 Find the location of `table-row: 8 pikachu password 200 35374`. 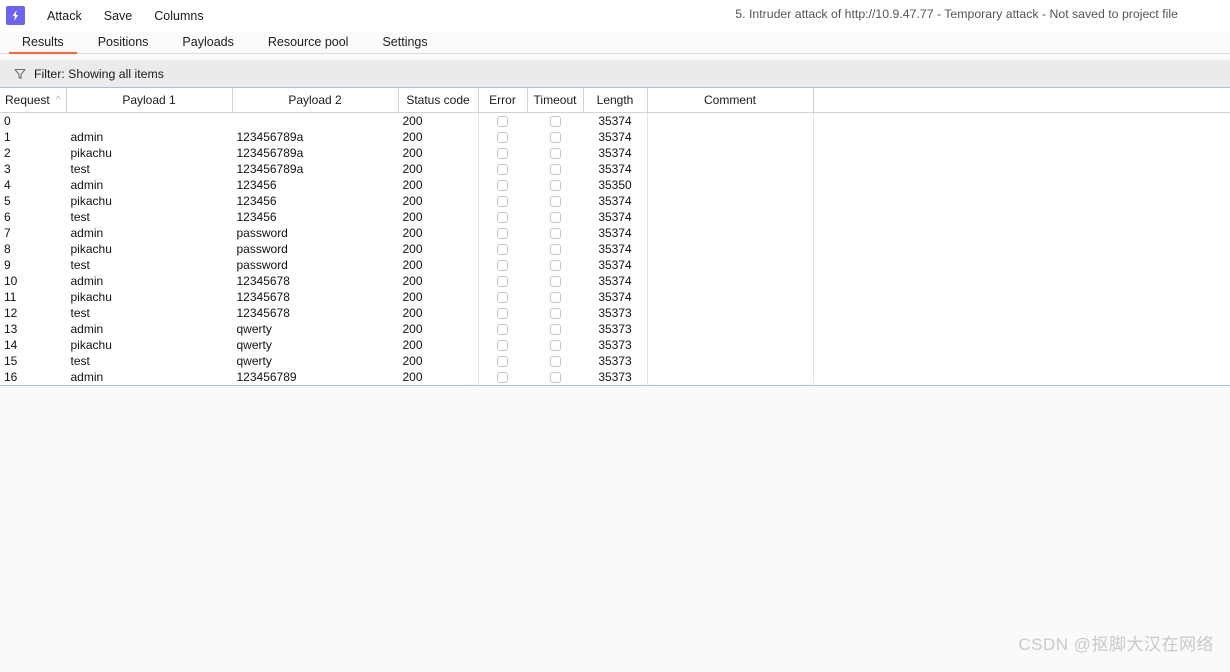

table-row: 8 pikachu password 200 35374 is located at coordinates (615, 248).